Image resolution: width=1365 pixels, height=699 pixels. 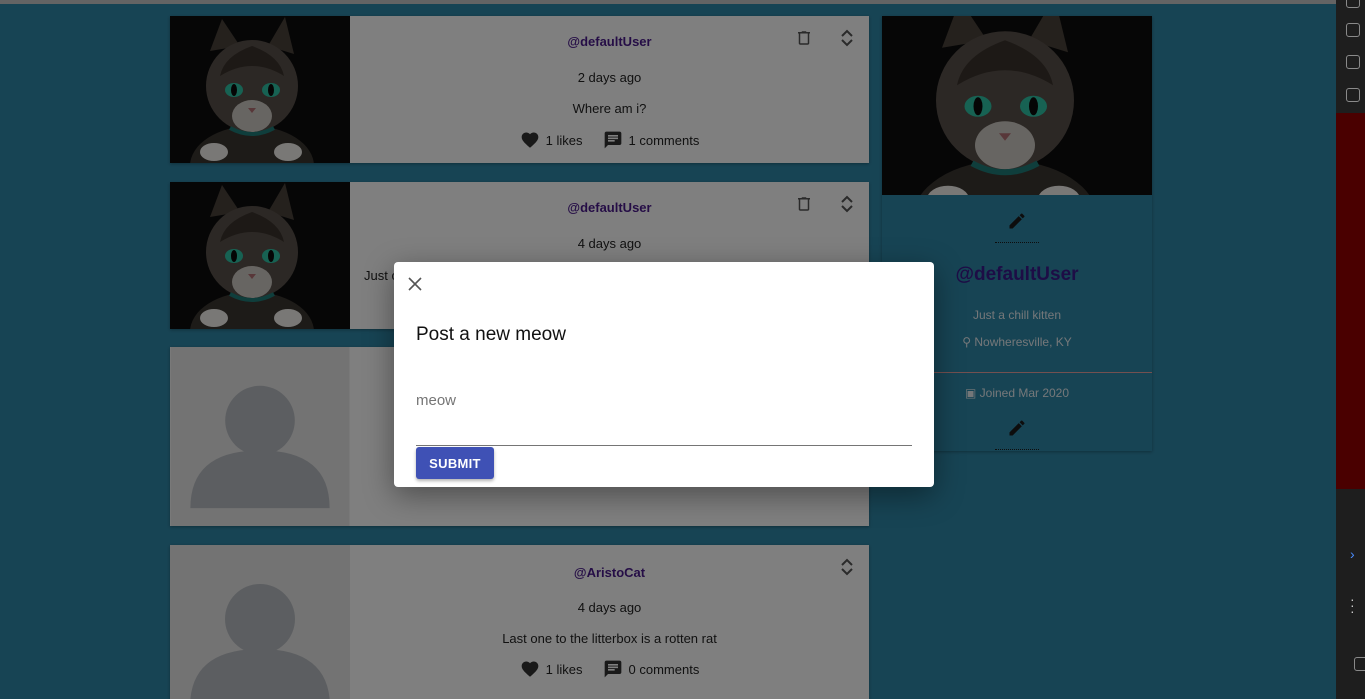 I want to click on side-panel-strip: › · · ·, so click(x=1350, y=349).